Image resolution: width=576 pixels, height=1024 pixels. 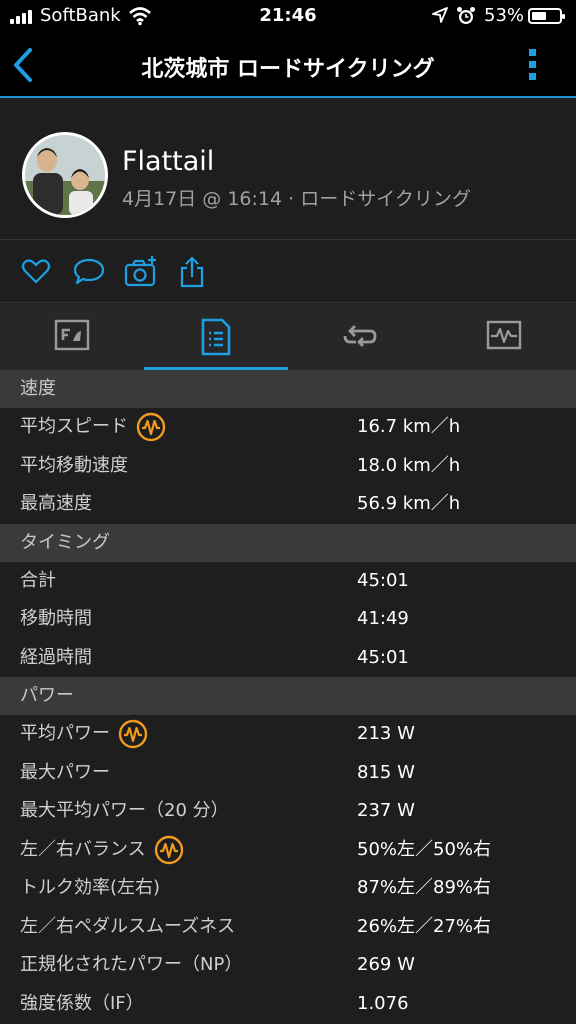 I want to click on stat-label-text: 移動時間, so click(x=56, y=618).